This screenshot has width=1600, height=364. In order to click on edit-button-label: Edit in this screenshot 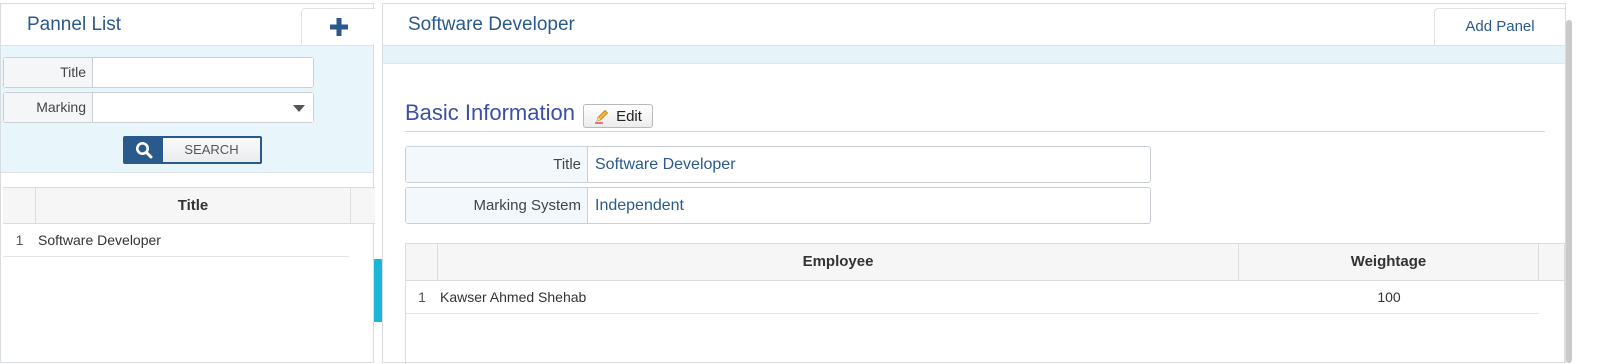, I will do `click(629, 116)`.